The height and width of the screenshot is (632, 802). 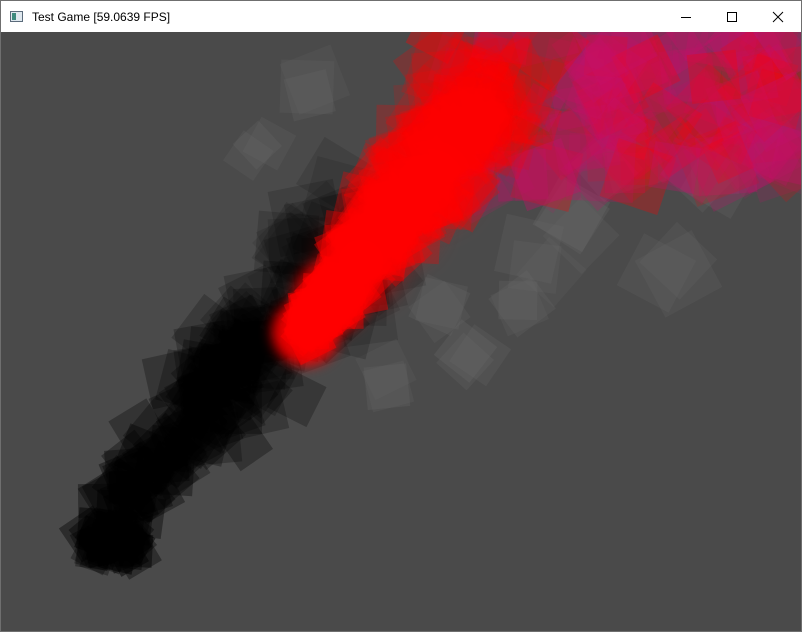 I want to click on minimize-button, so click(x=686, y=16).